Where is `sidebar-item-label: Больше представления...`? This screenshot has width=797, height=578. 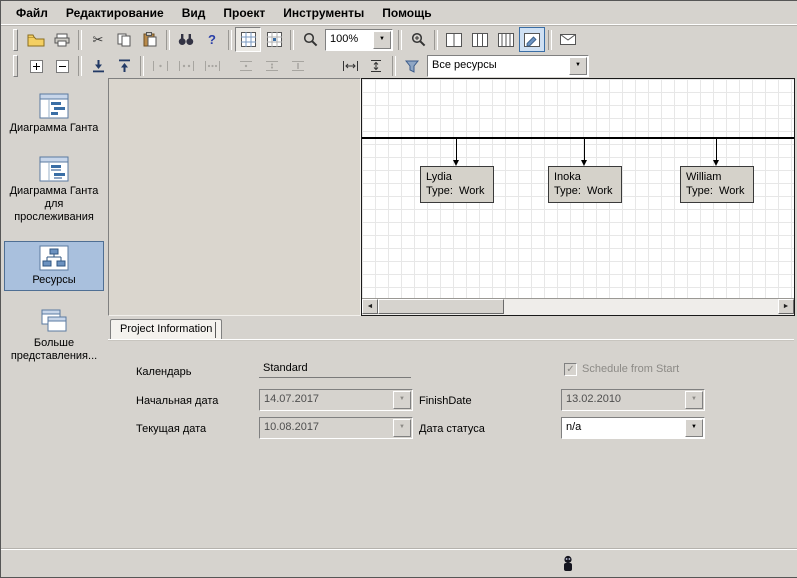
sidebar-item-label: Больше представления... is located at coordinates (54, 349).